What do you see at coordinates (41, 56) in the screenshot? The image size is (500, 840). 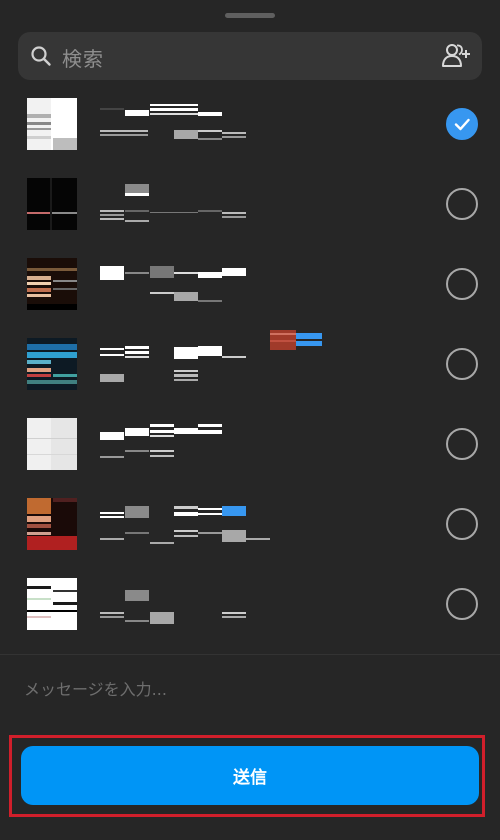 I see `search-icon` at bounding box center [41, 56].